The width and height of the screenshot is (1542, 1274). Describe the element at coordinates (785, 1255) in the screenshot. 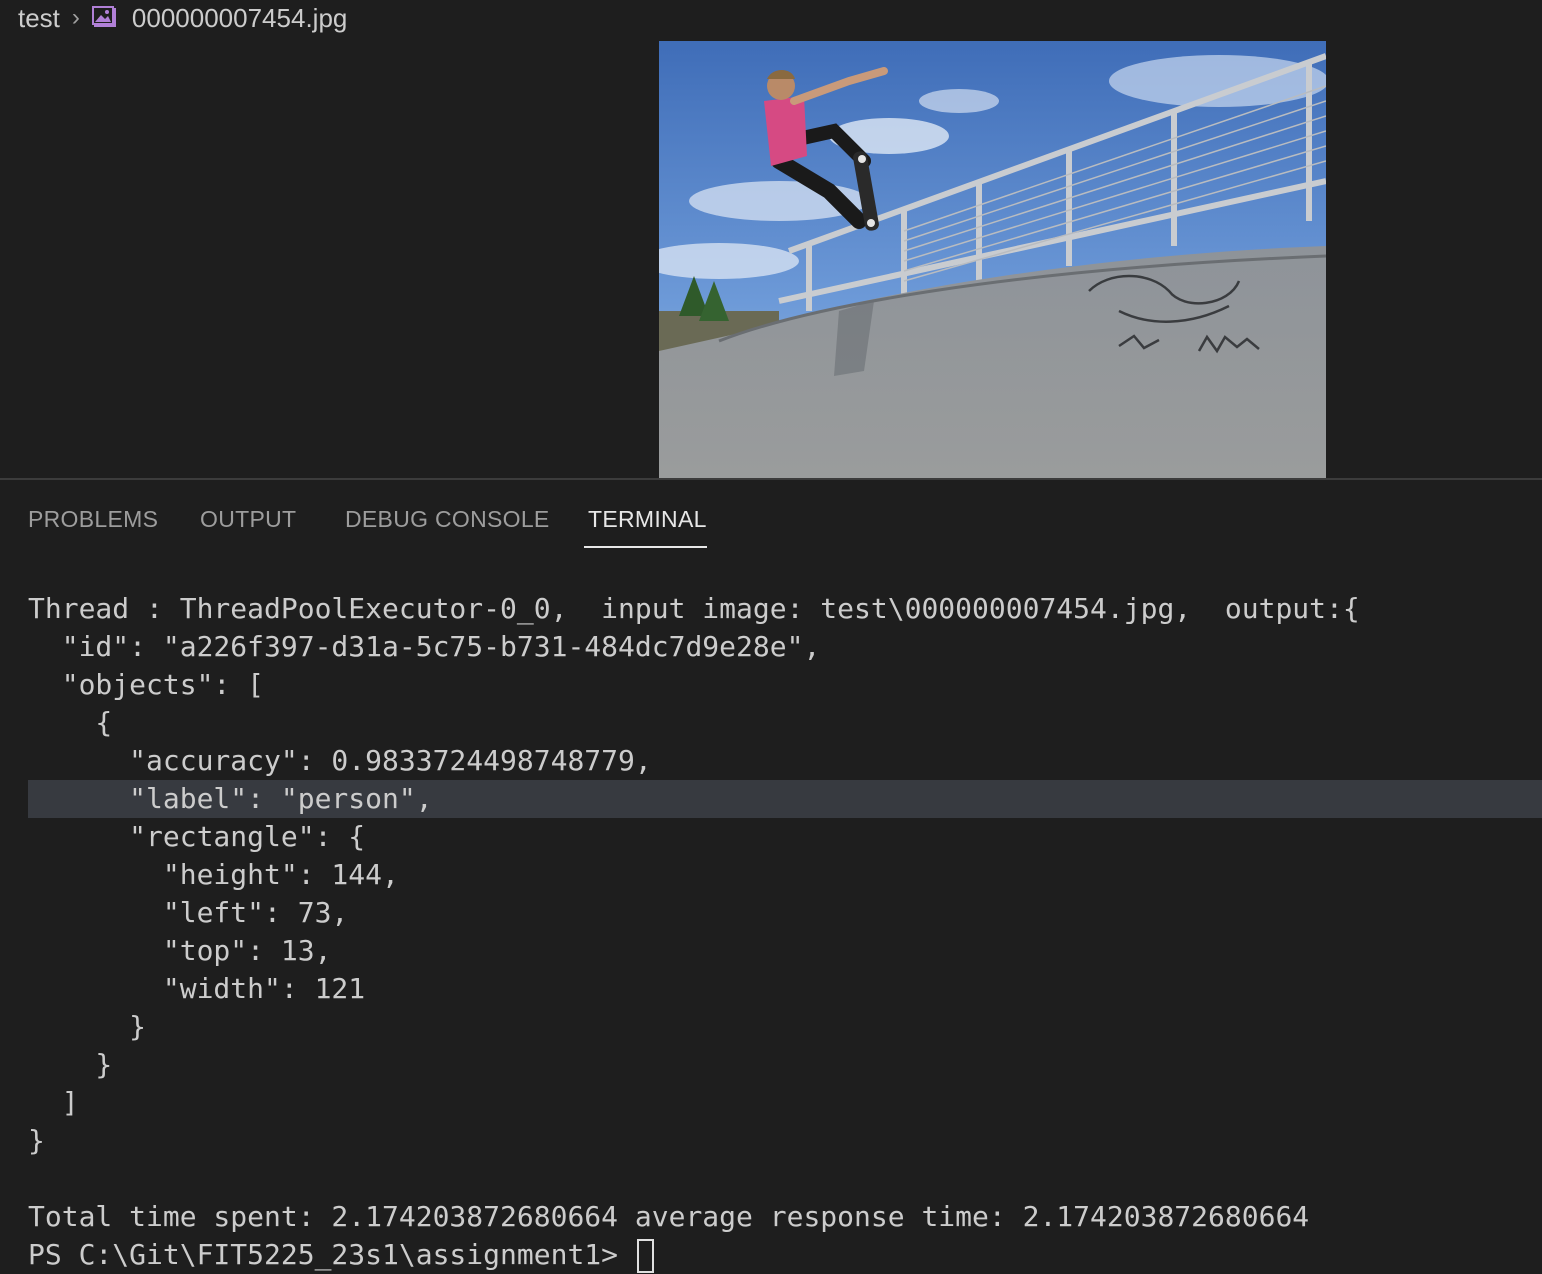

I see `terminal-prompt-line: PS C:\Git\FIT5225_23s1\assignment1>` at that location.